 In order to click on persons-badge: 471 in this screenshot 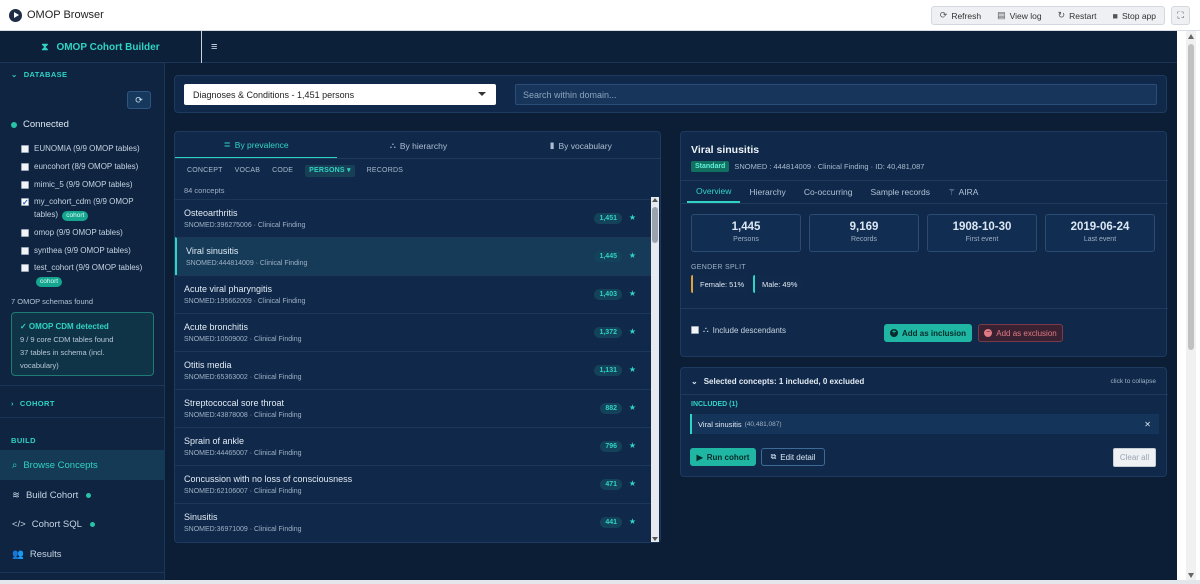, I will do `click(611, 484)`.